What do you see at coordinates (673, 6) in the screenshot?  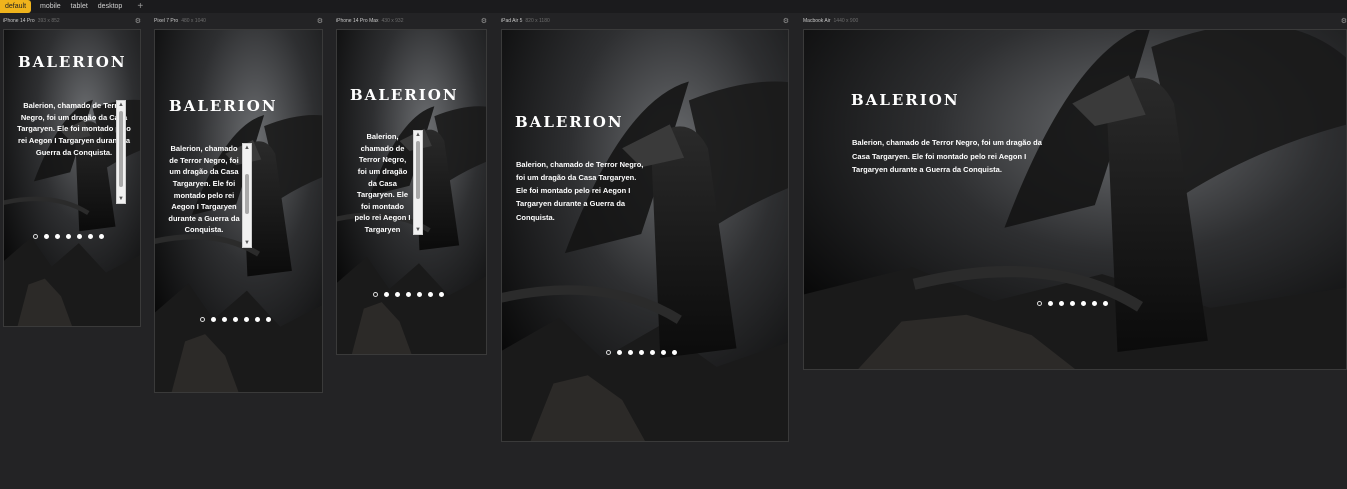 I see `device-toolbar: default mobile tablet desktop +` at bounding box center [673, 6].